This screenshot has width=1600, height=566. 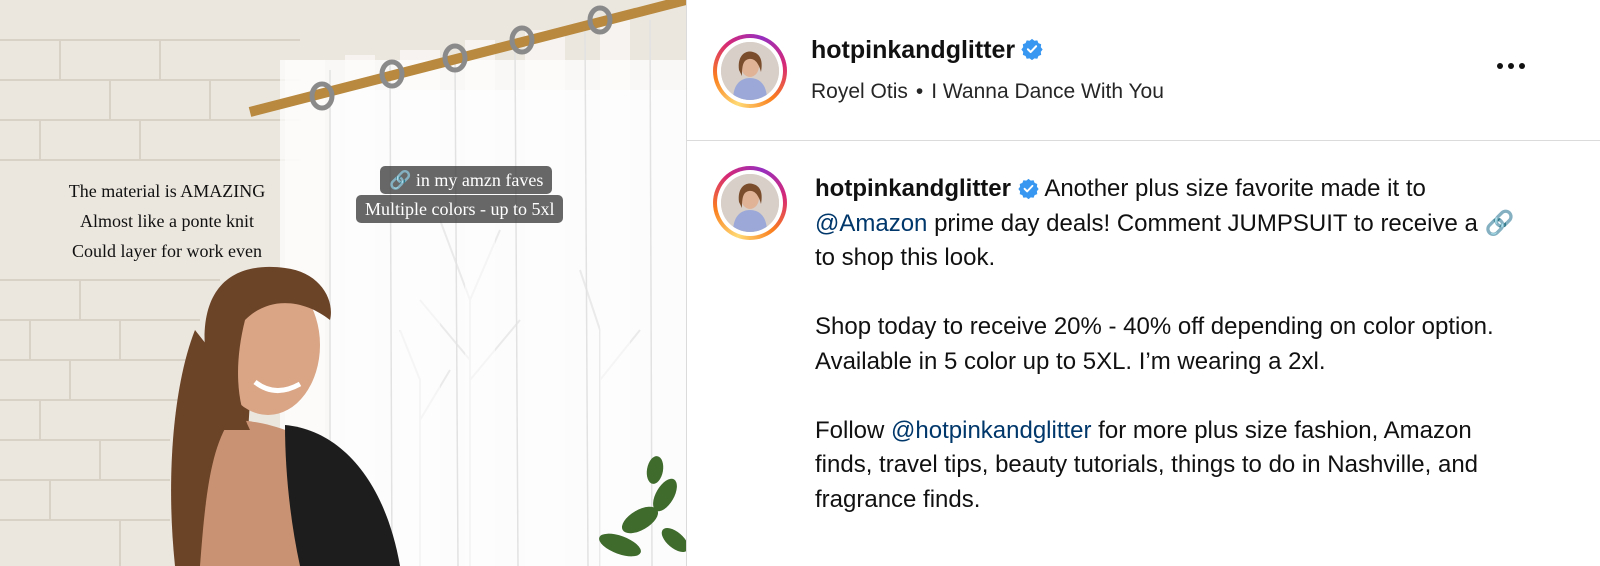 I want to click on caption-box-text: Multiple colors - up to 5xl, so click(x=460, y=209).